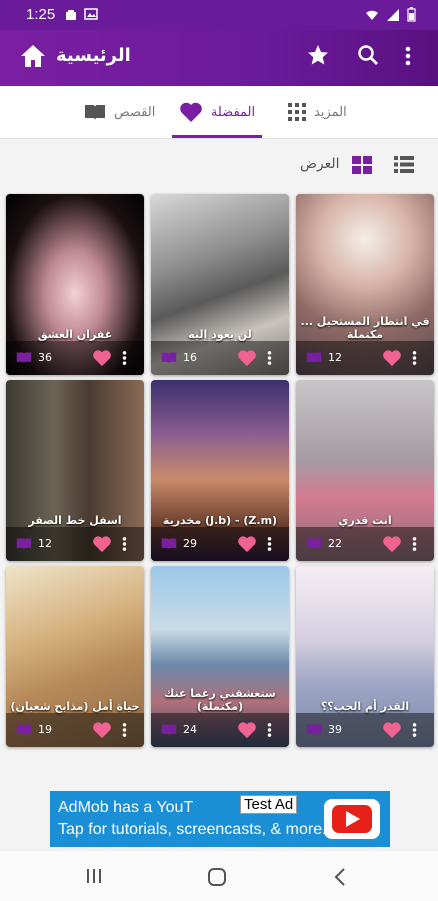 This screenshot has height=901, width=438. Describe the element at coordinates (365, 470) in the screenshot. I see `story-card: انت قدري 22` at that location.